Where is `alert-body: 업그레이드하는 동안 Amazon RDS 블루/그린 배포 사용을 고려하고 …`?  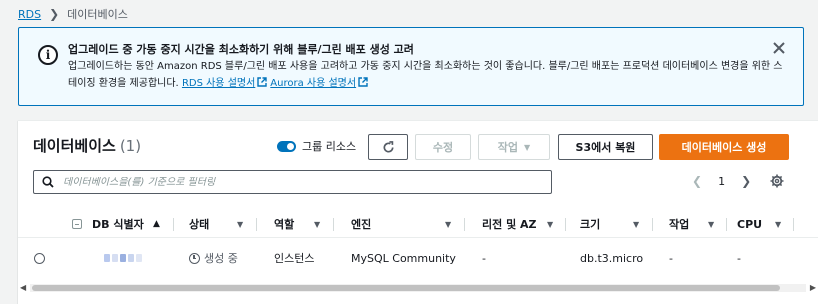
alert-body: 업그레이드하는 동안 Amazon RDS 블루/그린 배포 사용을 고려하고 … is located at coordinates (425, 75).